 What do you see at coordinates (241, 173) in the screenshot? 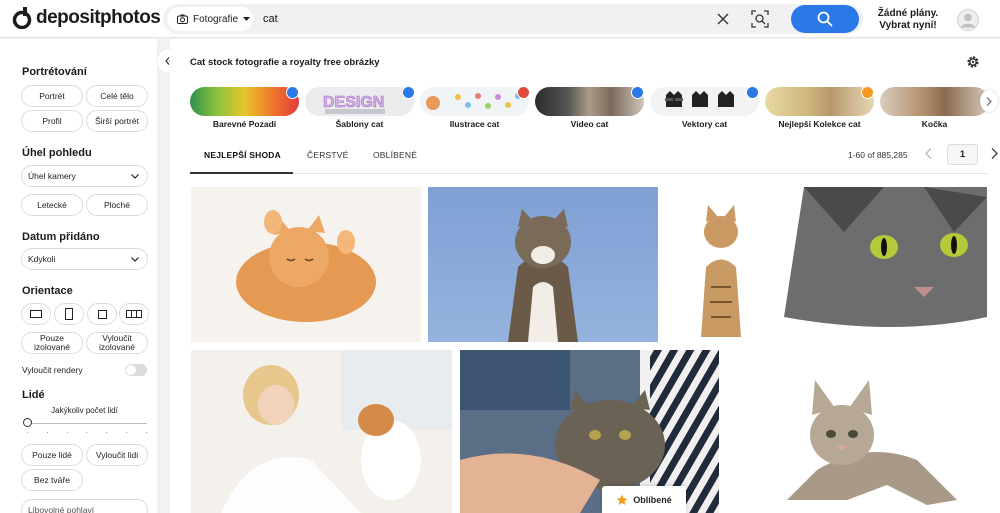
I see `active-tab-indicator` at bounding box center [241, 173].